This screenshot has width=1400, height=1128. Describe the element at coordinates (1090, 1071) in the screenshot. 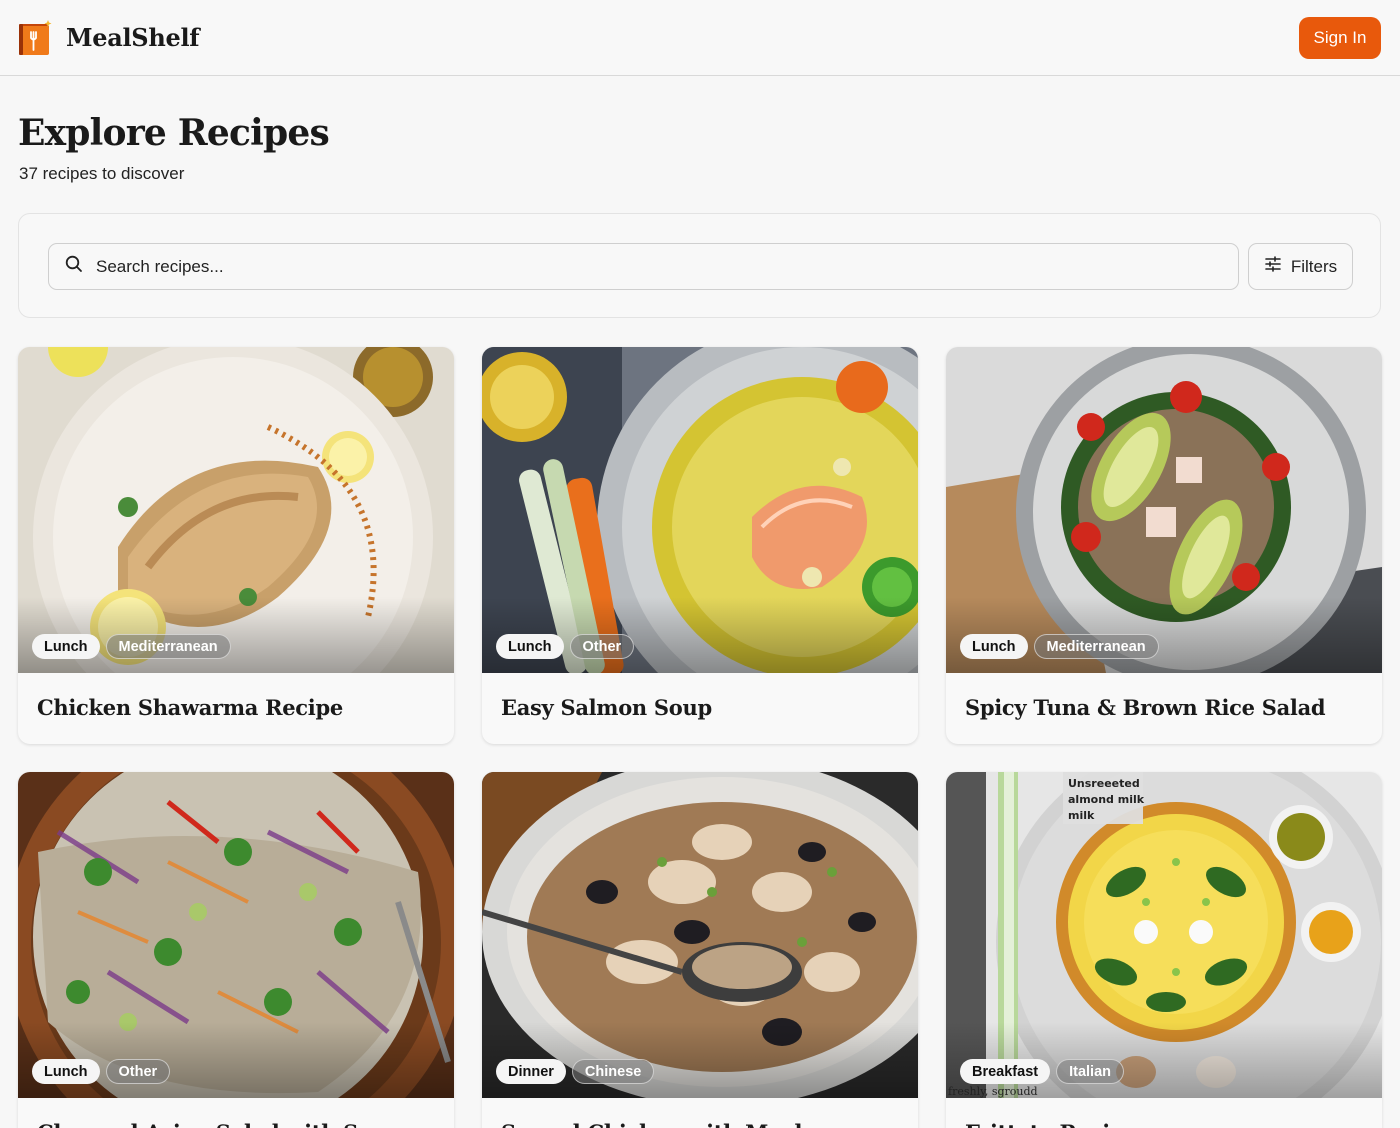

I see `cuisine-tag: Italian` at that location.